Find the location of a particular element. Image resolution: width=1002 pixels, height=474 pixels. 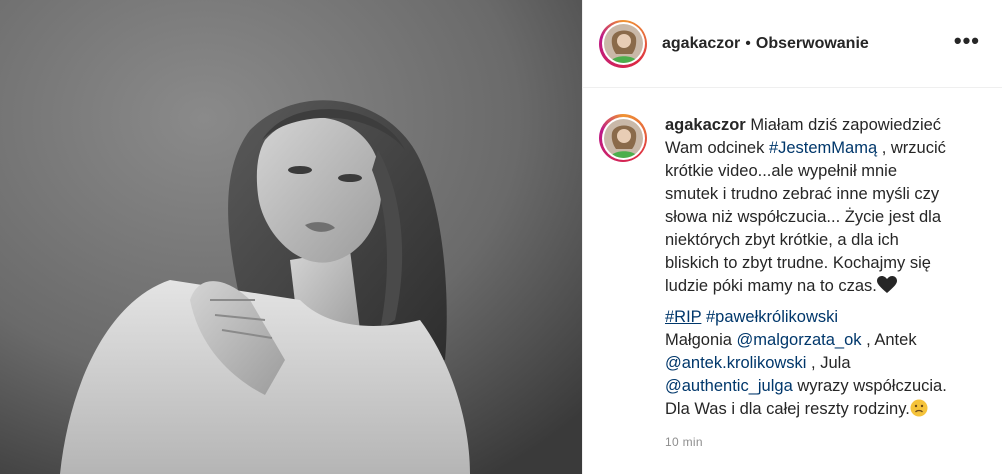

header-text: agakaczor • Obserwowanie is located at coordinates (765, 44).